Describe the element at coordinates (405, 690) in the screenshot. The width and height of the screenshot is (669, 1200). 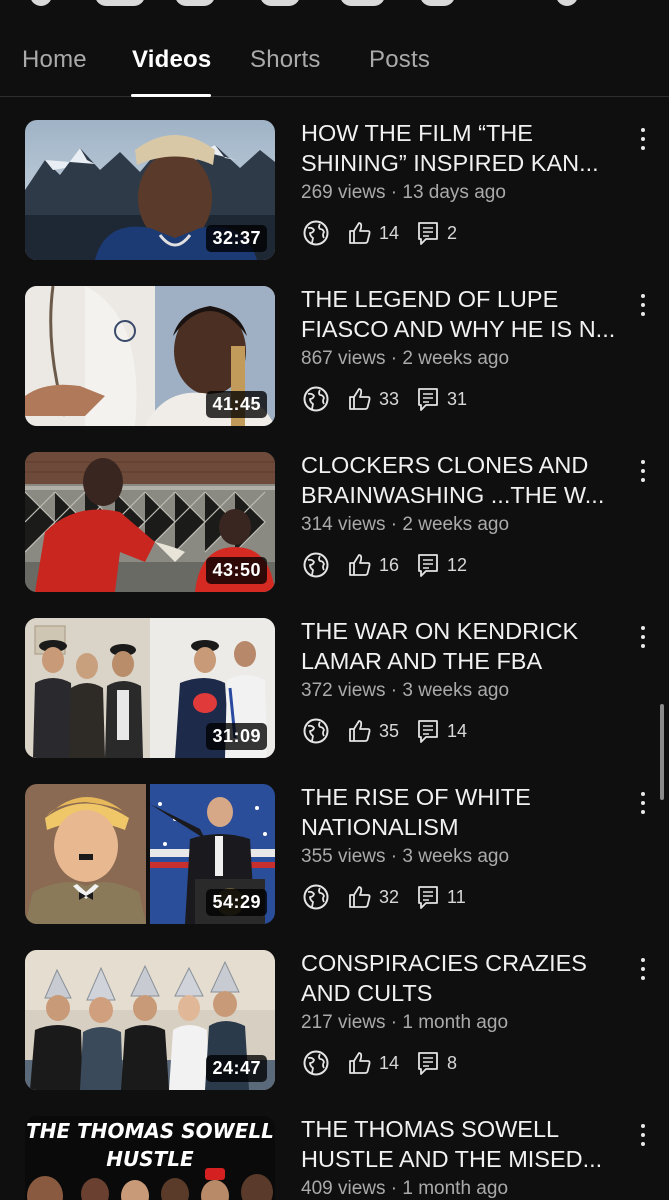
I see `video-meta: 372 views · 3 weeks ago` at that location.